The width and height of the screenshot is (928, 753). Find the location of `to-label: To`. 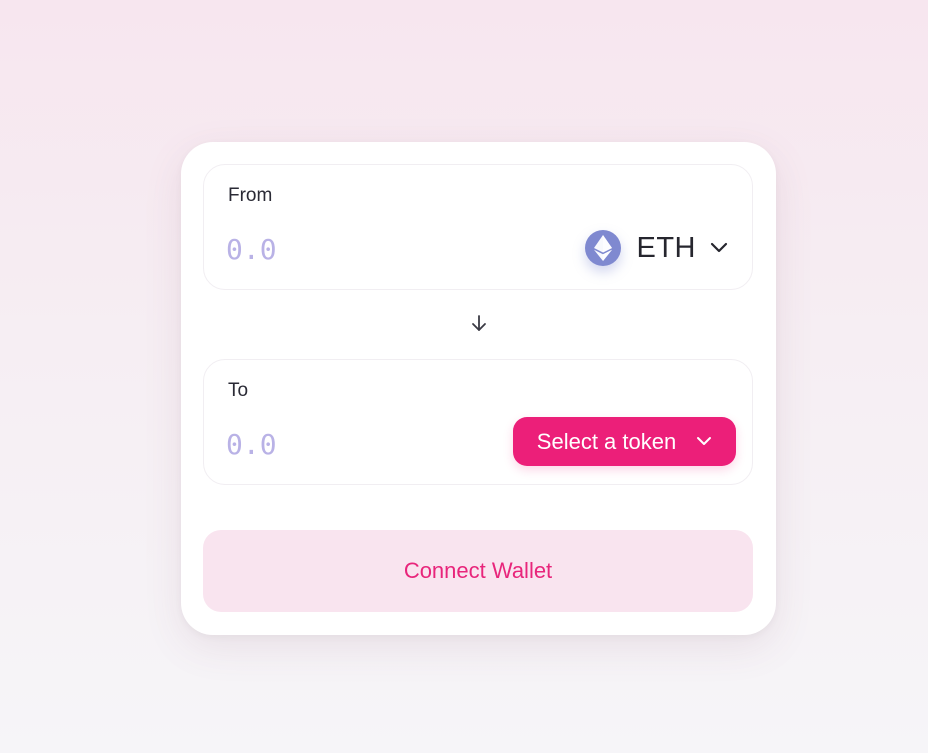

to-label: To is located at coordinates (238, 390).